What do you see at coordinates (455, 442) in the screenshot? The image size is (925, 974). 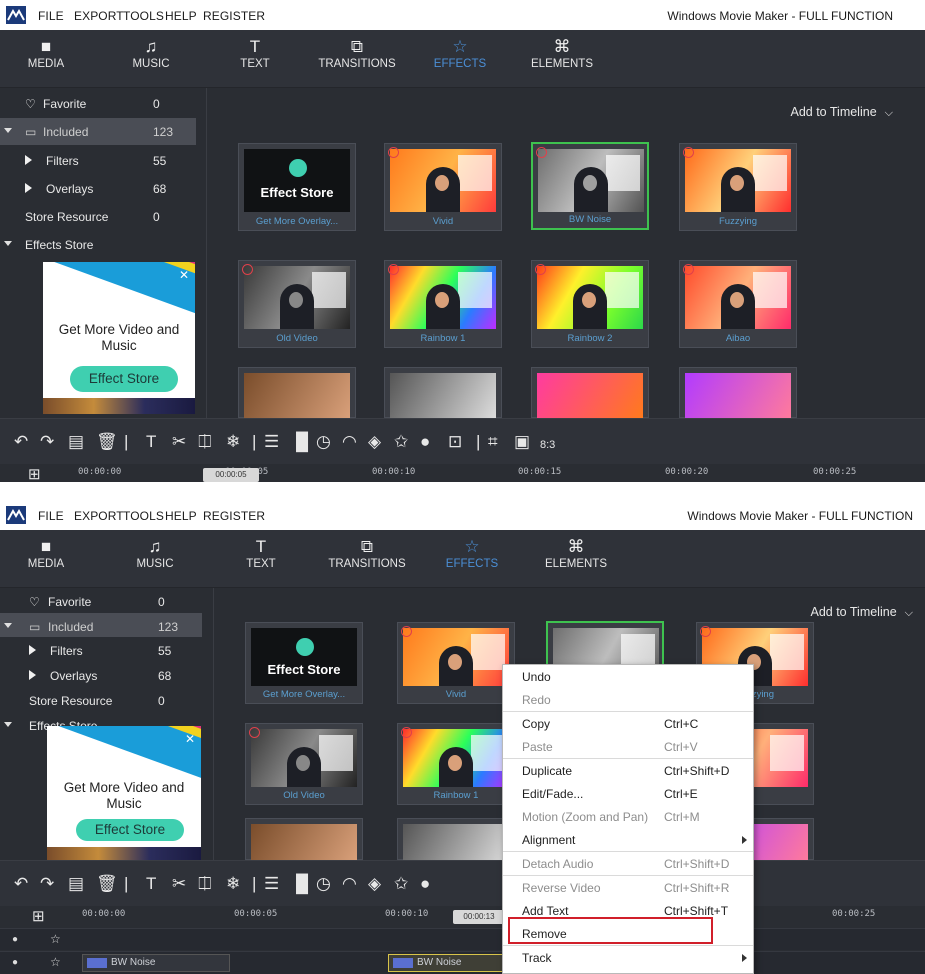 I see `overlay-icon: ⊡` at bounding box center [455, 442].